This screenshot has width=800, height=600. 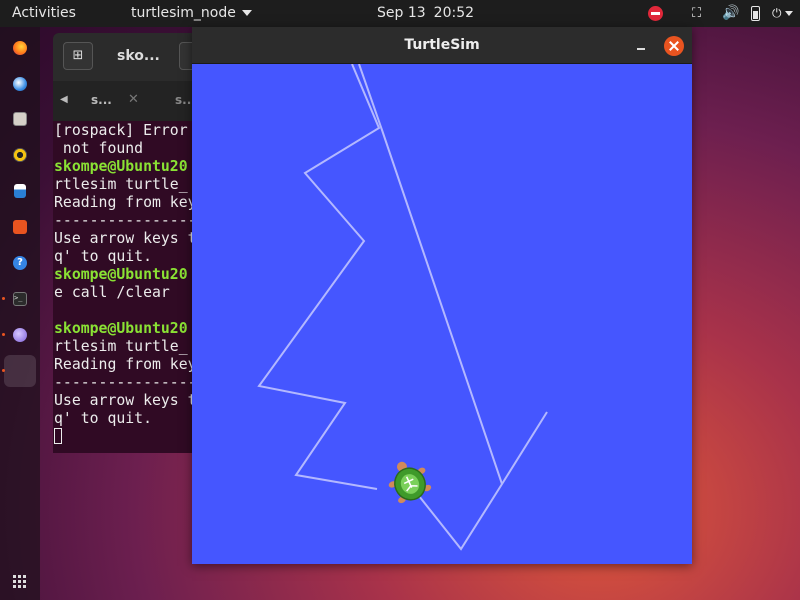 I want to click on firefox-icon, so click(x=20, y=48).